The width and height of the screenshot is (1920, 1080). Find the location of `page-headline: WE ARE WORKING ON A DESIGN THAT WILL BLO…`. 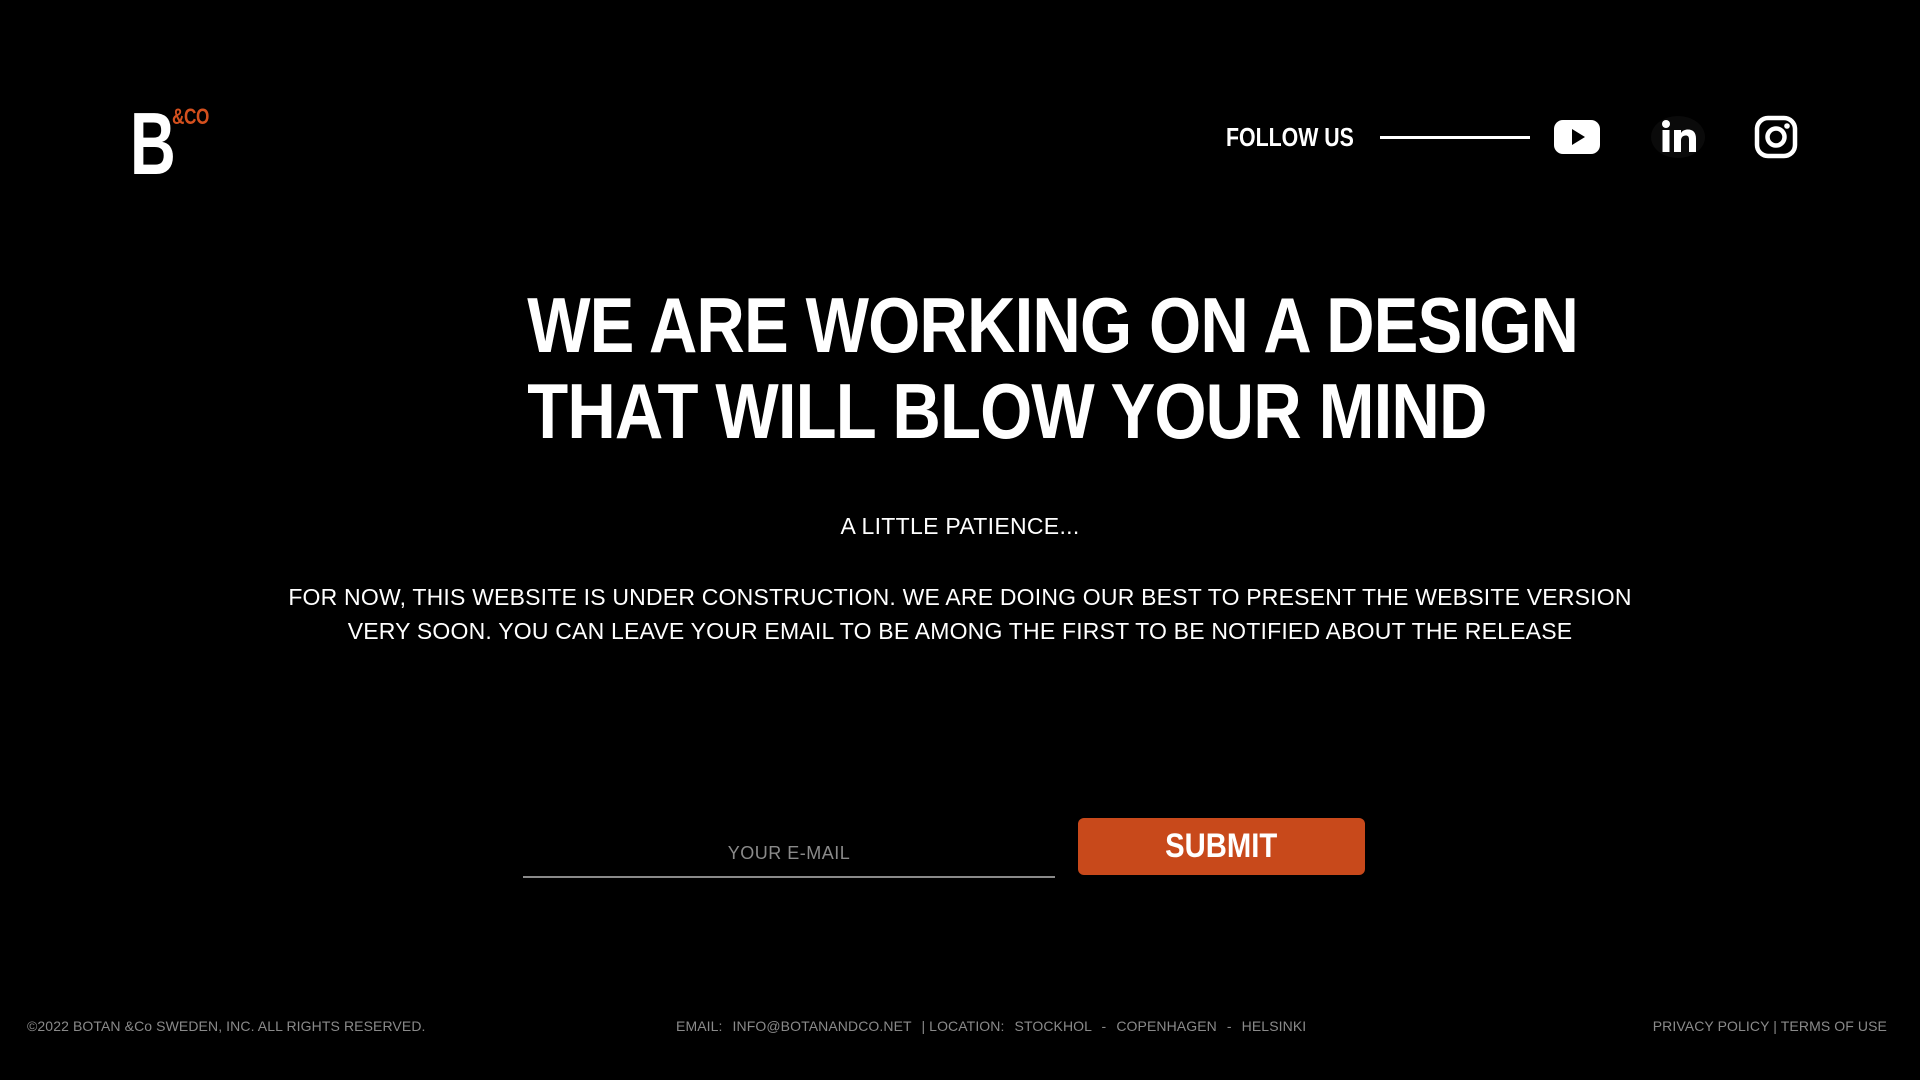

page-headline: WE ARE WORKING ON A DESIGN THAT WILL BLO… is located at coordinates (1019, 368).